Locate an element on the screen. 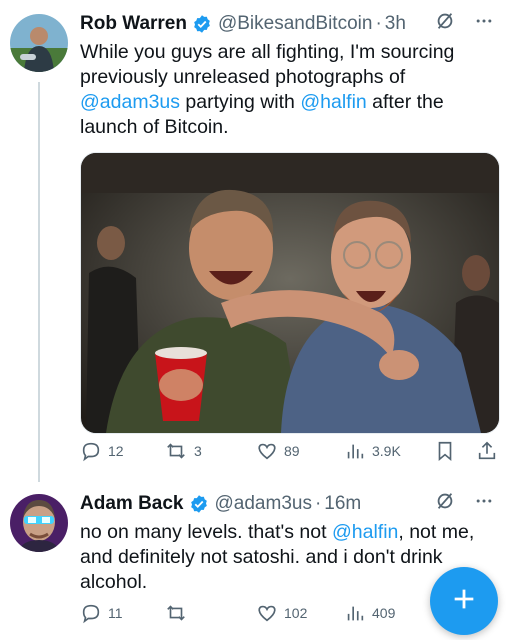 The height and width of the screenshot is (640, 510). views-count: 409 is located at coordinates (384, 613).